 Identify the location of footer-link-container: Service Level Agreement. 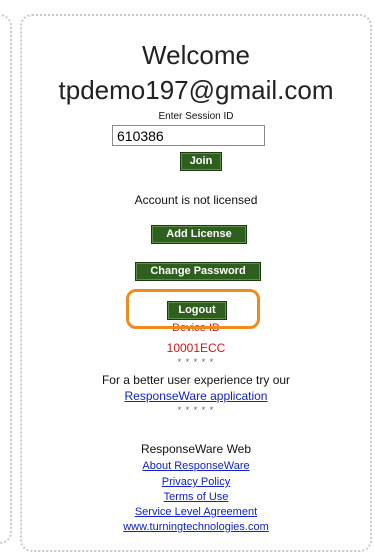
(196, 512).